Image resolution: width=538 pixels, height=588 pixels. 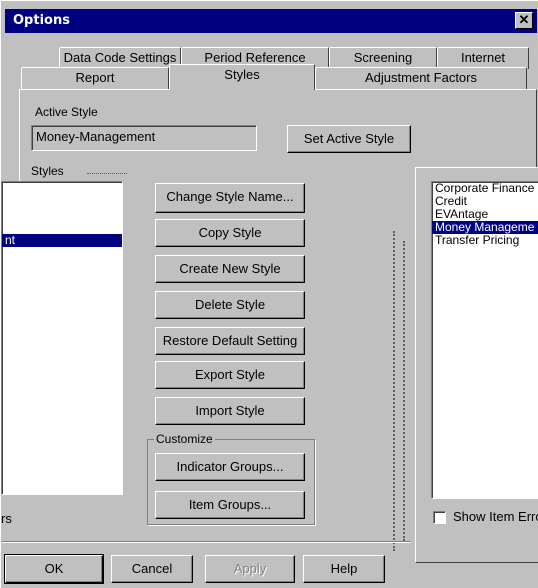 I want to click on show-item-error-label: Show Item Erro, so click(x=495, y=516).